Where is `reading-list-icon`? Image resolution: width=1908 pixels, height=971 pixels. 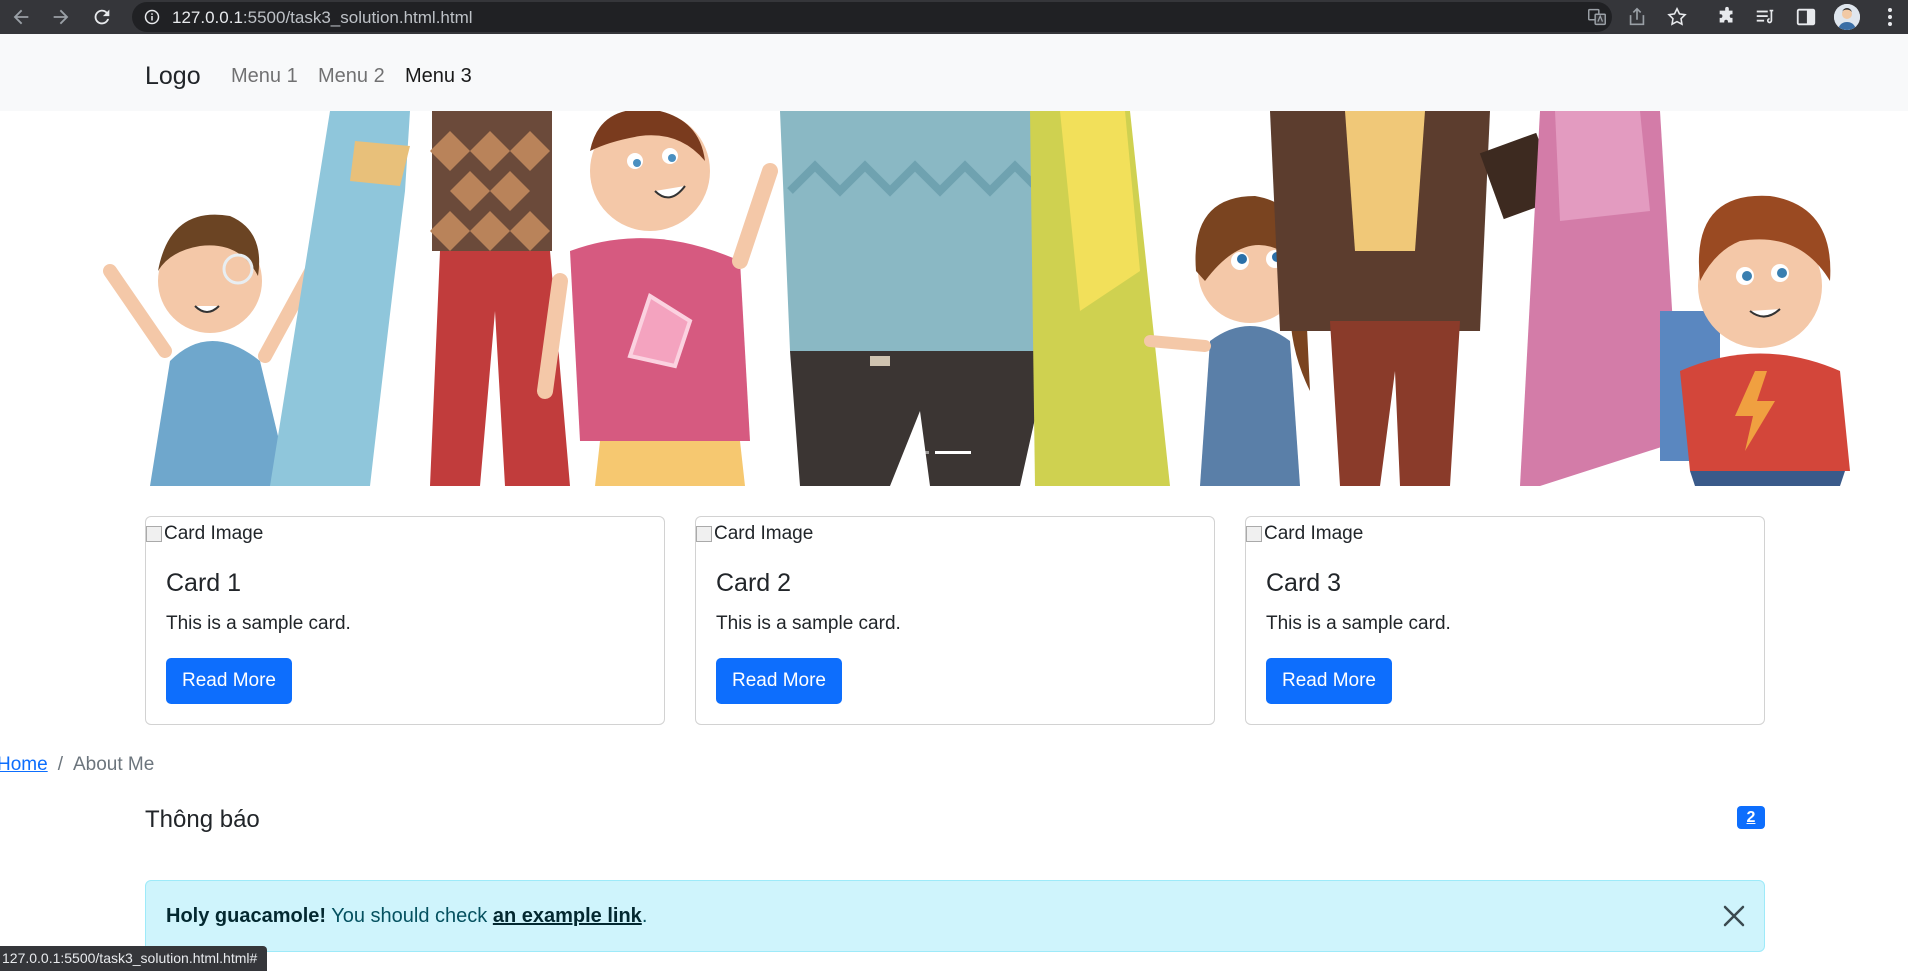
reading-list-icon is located at coordinates (1765, 17).